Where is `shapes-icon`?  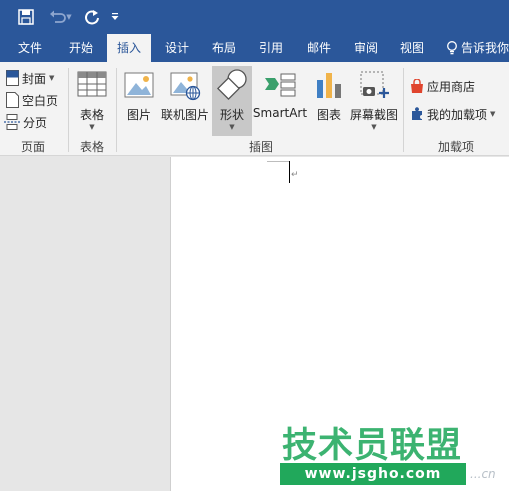
shapes-icon is located at coordinates (231, 85).